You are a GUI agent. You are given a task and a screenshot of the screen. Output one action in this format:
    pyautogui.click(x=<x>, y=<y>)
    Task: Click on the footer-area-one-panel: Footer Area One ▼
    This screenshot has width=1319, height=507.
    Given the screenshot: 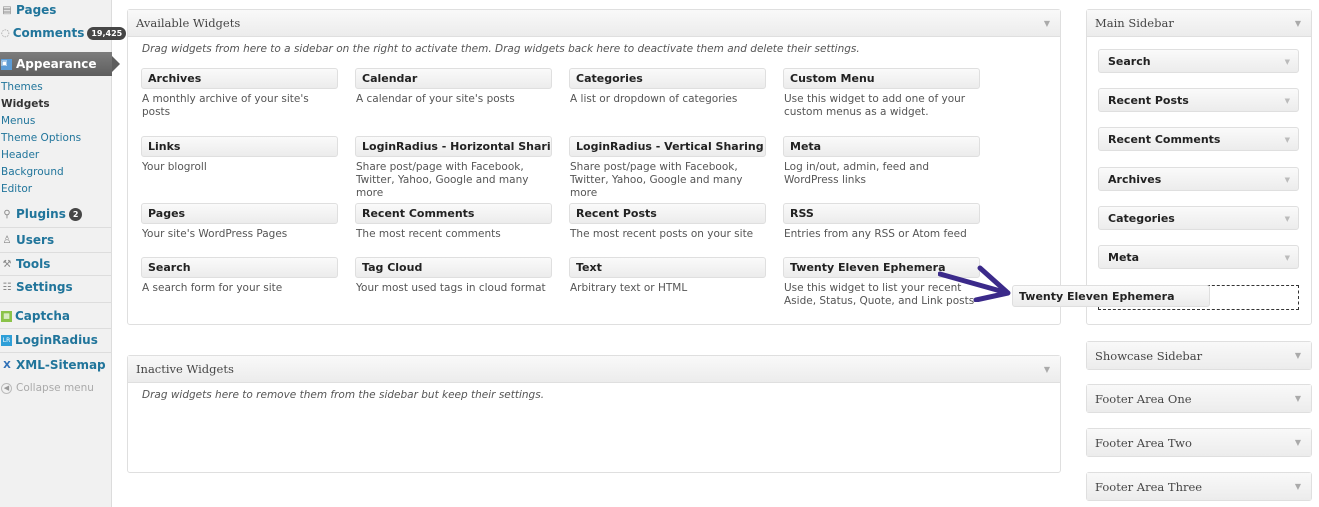 What is the action you would take?
    pyautogui.click(x=1199, y=398)
    